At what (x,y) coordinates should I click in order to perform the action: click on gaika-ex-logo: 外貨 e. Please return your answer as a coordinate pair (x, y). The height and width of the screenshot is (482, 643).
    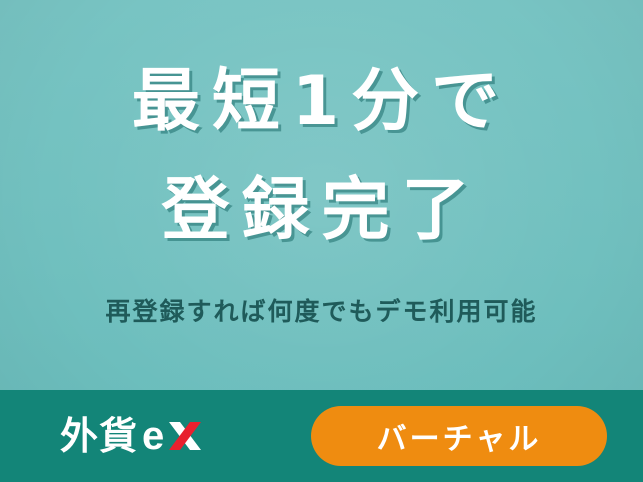
    Looking at the image, I should click on (141, 436).